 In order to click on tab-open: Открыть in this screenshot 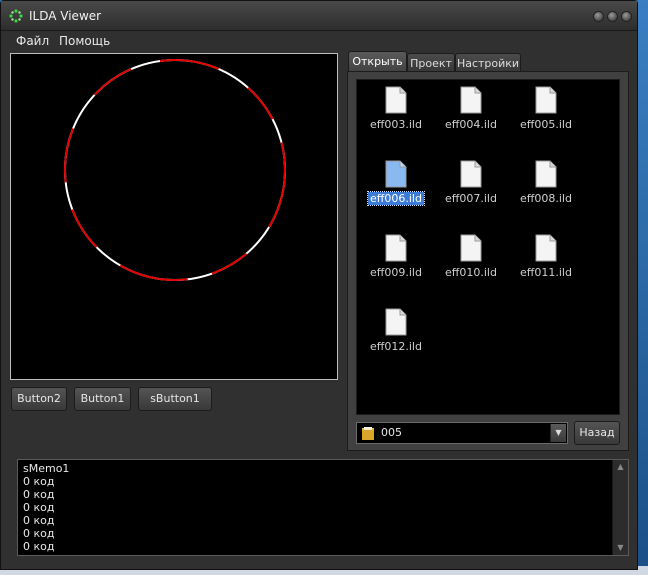, I will do `click(377, 62)`.